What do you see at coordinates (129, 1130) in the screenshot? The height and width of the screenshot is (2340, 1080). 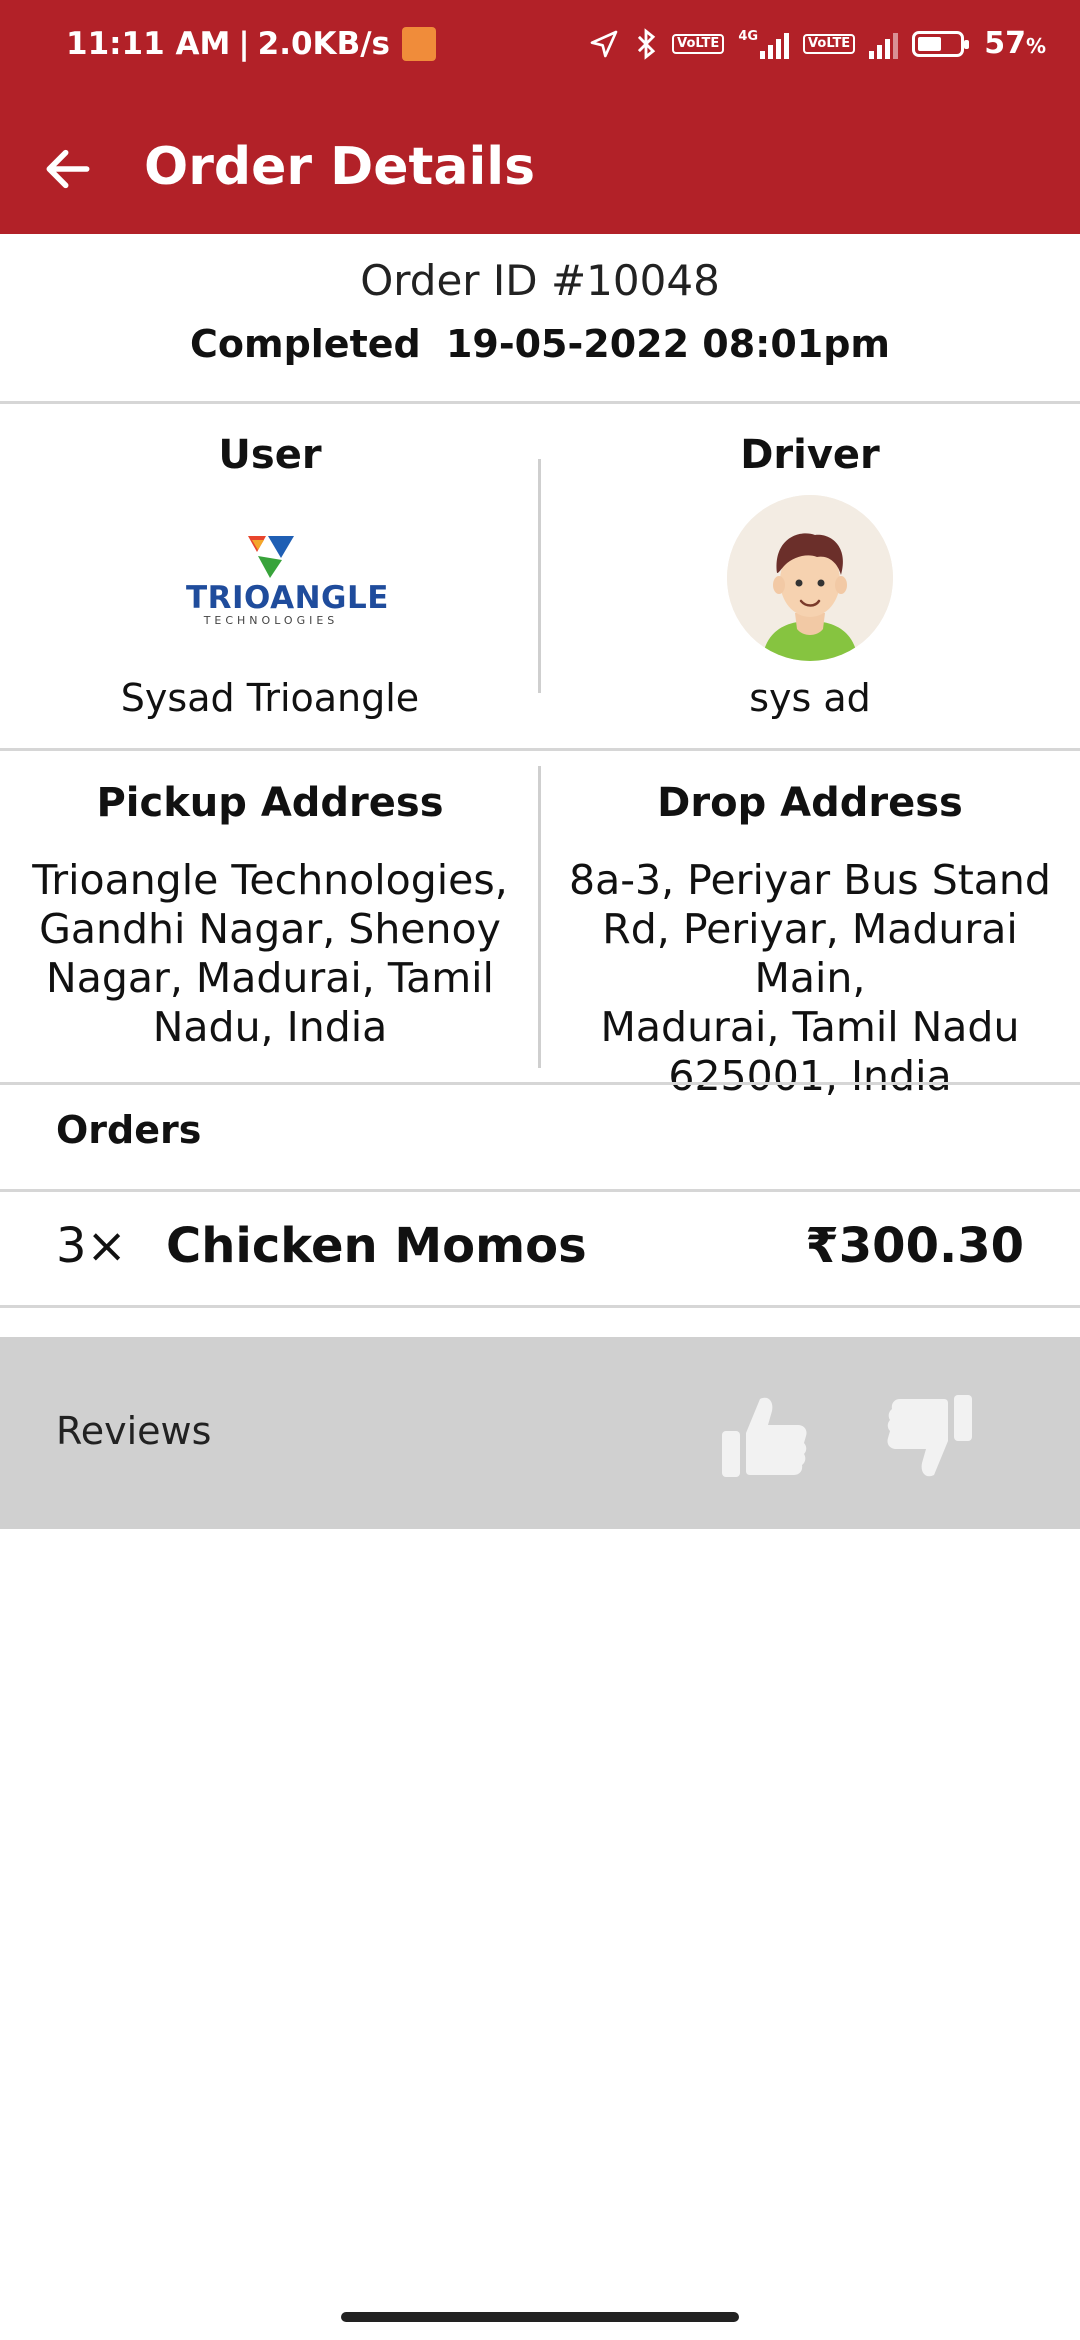 I see `orders-heading: Orders` at bounding box center [129, 1130].